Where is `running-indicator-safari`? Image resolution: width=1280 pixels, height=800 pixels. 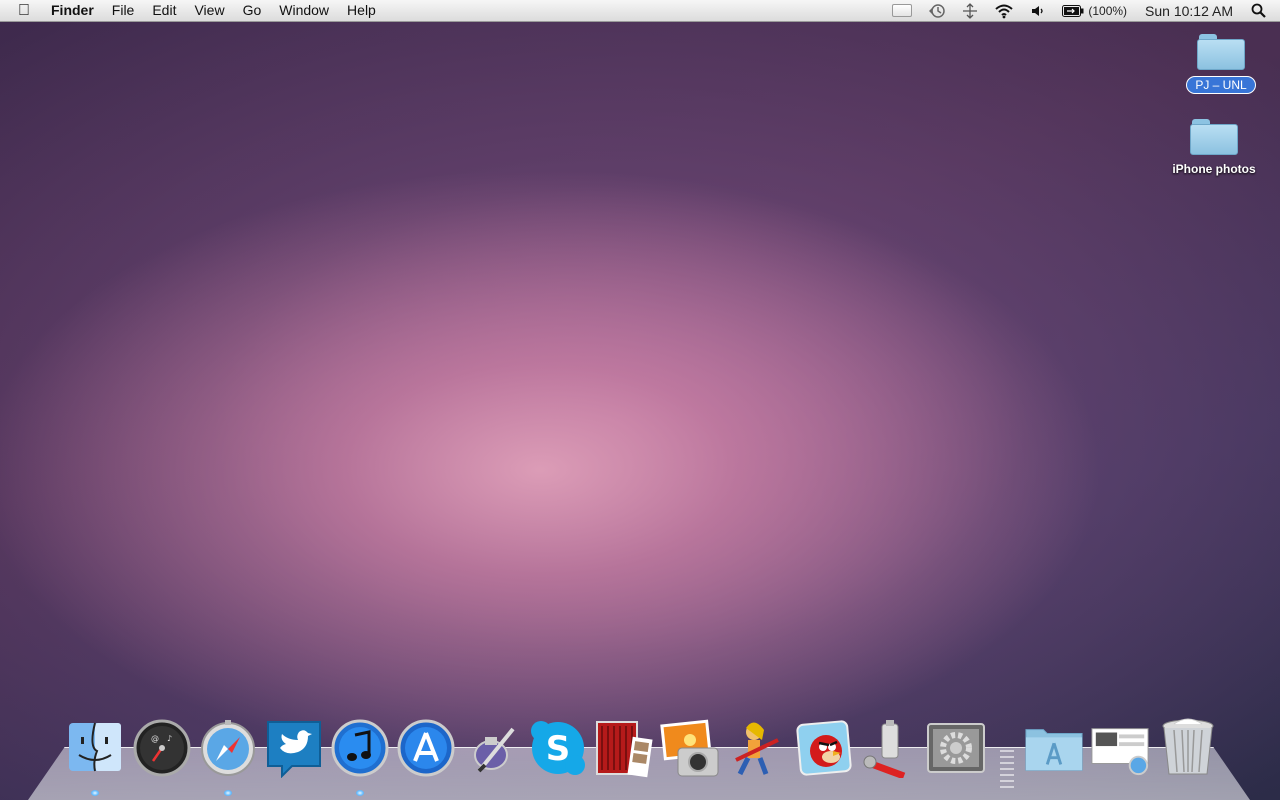 running-indicator-safari is located at coordinates (228, 793).